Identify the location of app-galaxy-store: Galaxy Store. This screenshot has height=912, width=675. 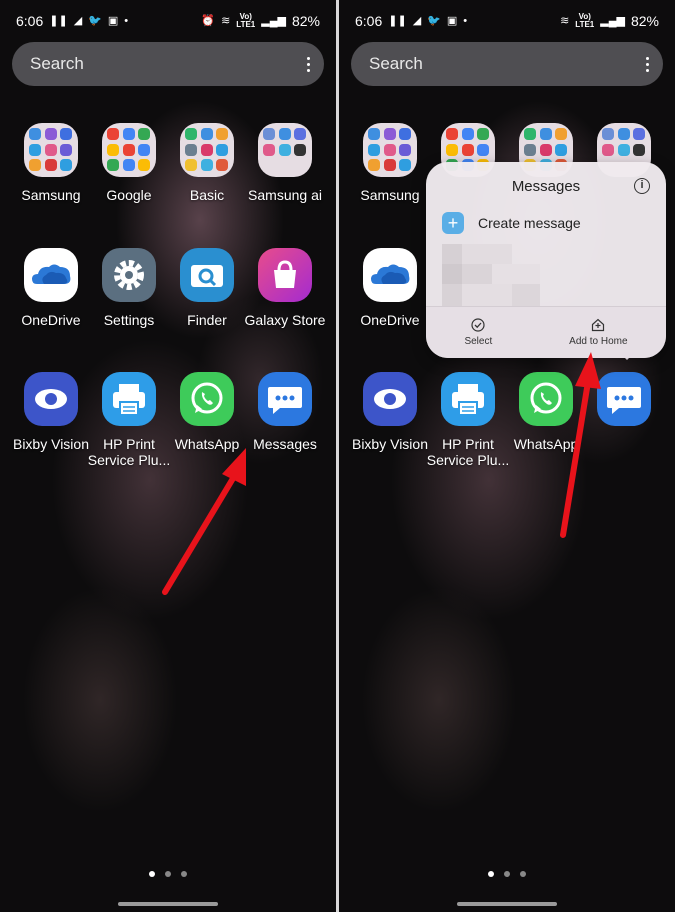
(285, 288).